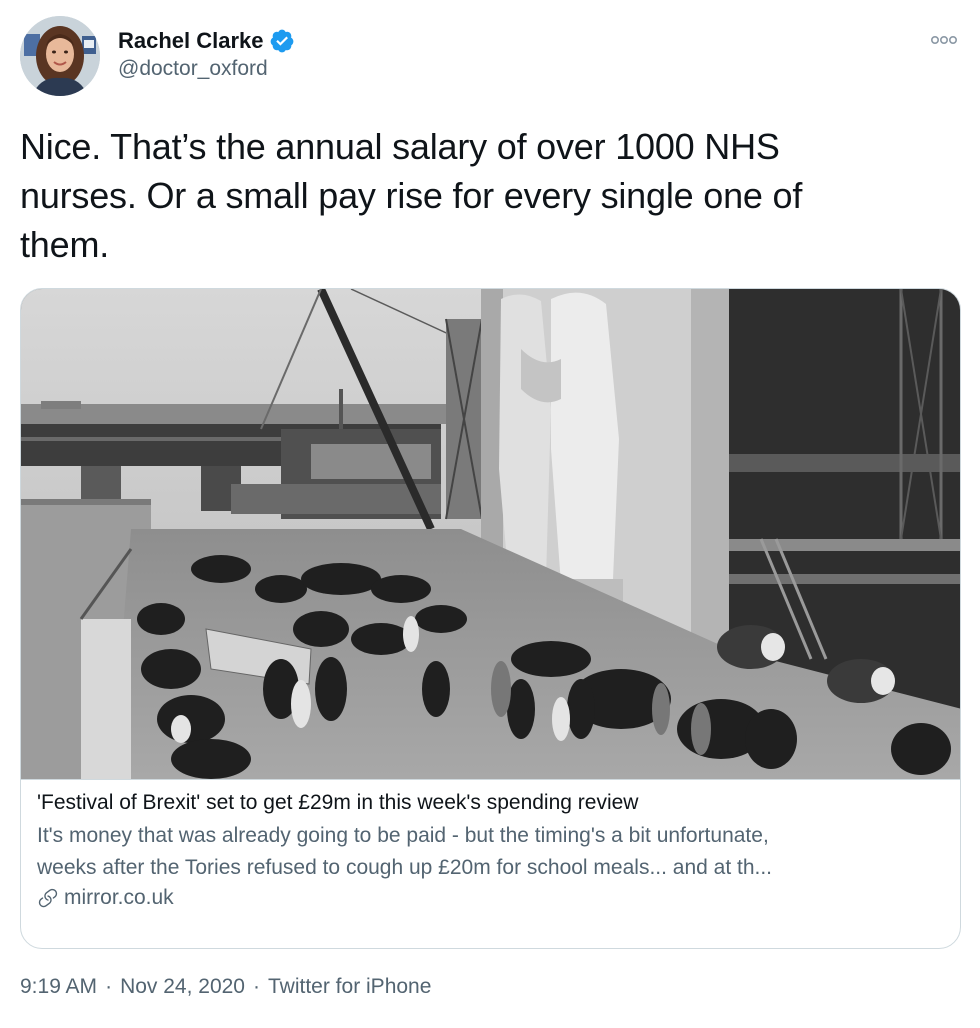 This screenshot has width=980, height=1028. What do you see at coordinates (191, 41) in the screenshot?
I see `display-name: Rachel Clarke` at bounding box center [191, 41].